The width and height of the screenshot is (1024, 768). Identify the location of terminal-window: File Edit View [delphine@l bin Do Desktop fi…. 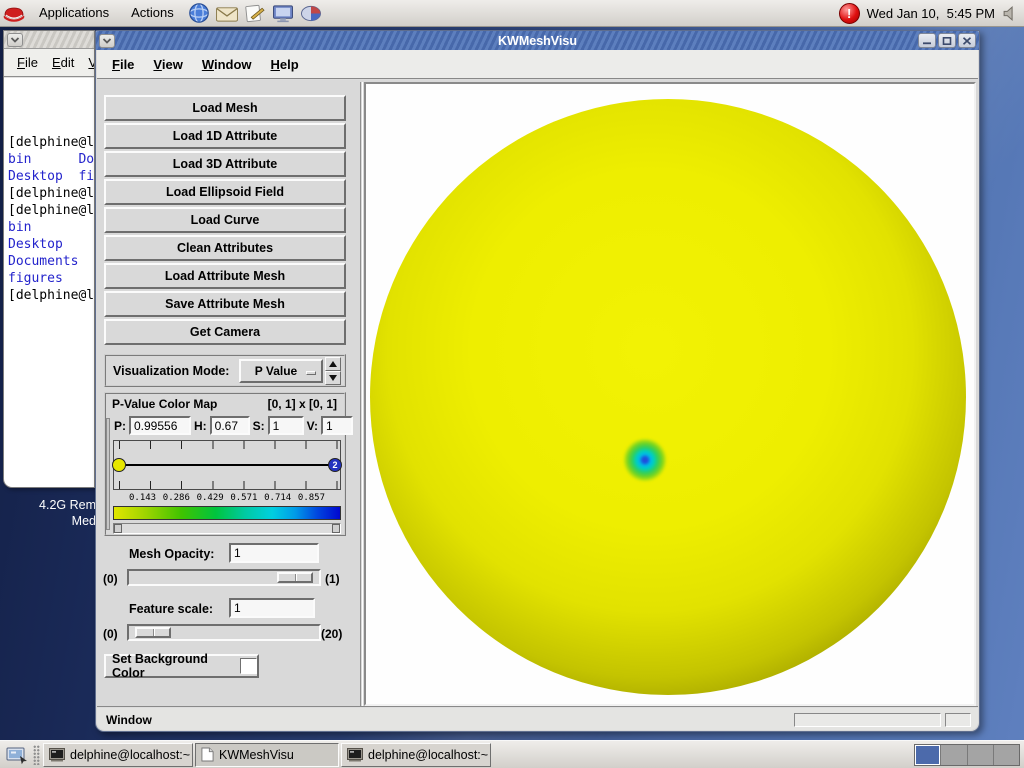
(49, 259).